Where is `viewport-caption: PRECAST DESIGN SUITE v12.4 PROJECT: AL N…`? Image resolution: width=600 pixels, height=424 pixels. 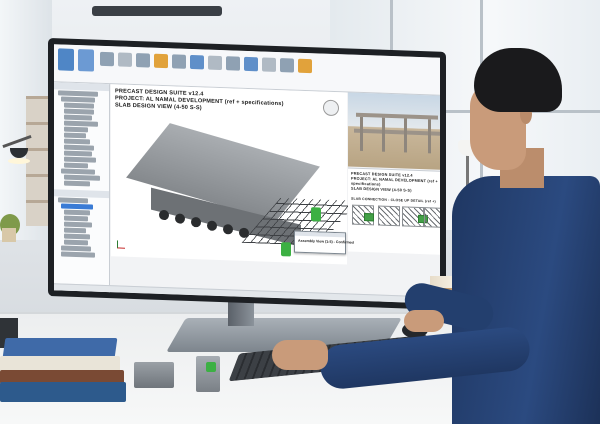
viewport-caption: PRECAST DESIGN SUITE v12.4 PROJECT: AL N… is located at coordinates (199, 101).